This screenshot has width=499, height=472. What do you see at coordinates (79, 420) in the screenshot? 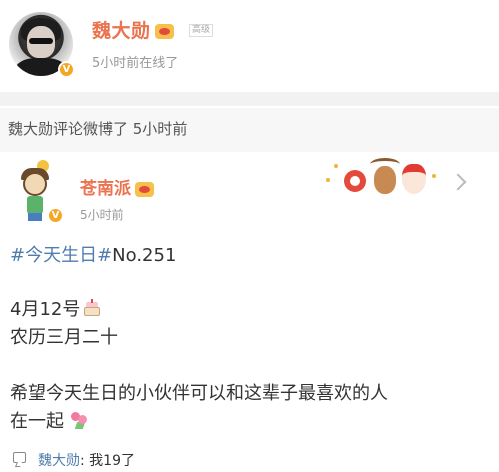
I see `bouquet-icon` at bounding box center [79, 420].